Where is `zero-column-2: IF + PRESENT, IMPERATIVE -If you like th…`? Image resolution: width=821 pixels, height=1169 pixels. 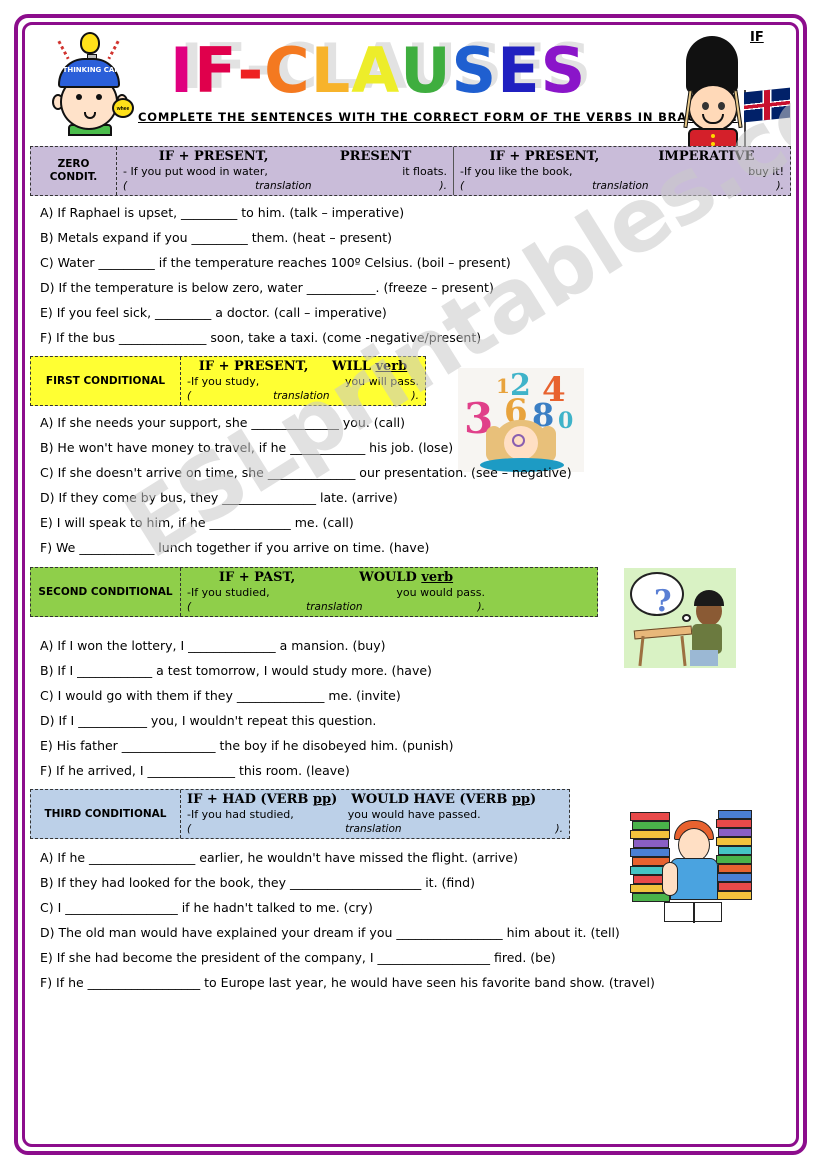 zero-column-2: IF + PRESENT, IMPERATIVE -If you like th… is located at coordinates (621, 171).